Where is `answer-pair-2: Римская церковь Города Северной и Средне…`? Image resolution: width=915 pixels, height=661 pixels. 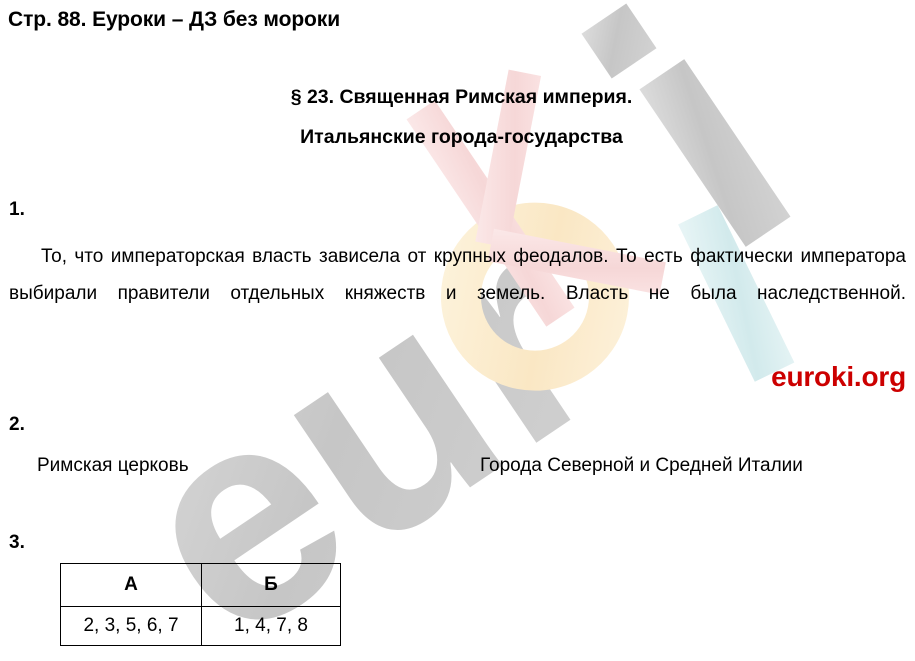 answer-pair-2: Римская церковь Города Северной и Средне… is located at coordinates (457, 466).